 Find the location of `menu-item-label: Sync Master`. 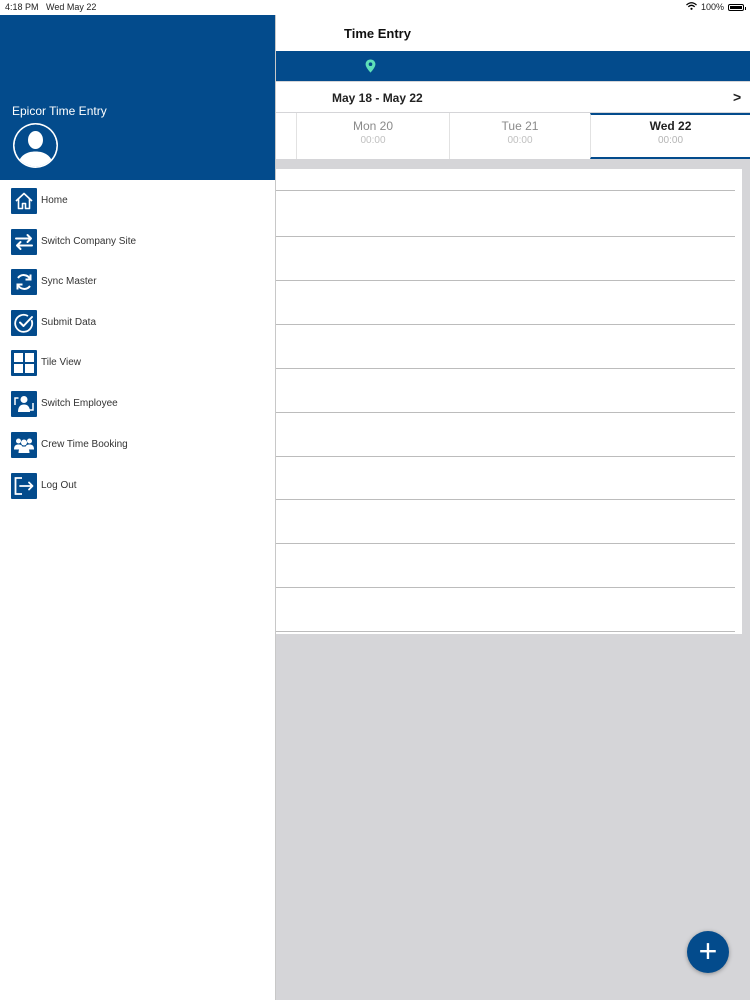

menu-item-label: Sync Master is located at coordinates (69, 281).